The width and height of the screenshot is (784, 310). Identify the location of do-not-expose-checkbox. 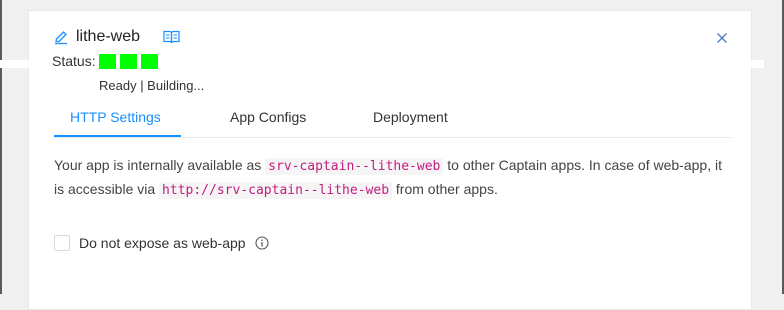
(62, 243).